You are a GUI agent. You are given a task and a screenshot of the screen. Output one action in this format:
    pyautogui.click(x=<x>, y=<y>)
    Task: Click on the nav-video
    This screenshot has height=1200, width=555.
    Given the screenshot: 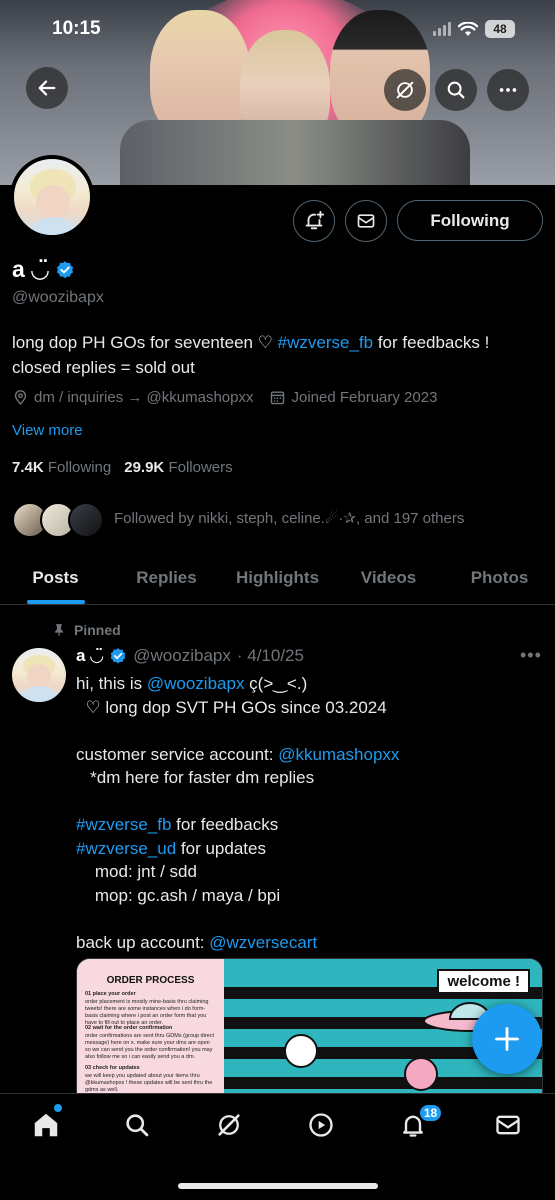 What is the action you would take?
    pyautogui.click(x=321, y=1125)
    